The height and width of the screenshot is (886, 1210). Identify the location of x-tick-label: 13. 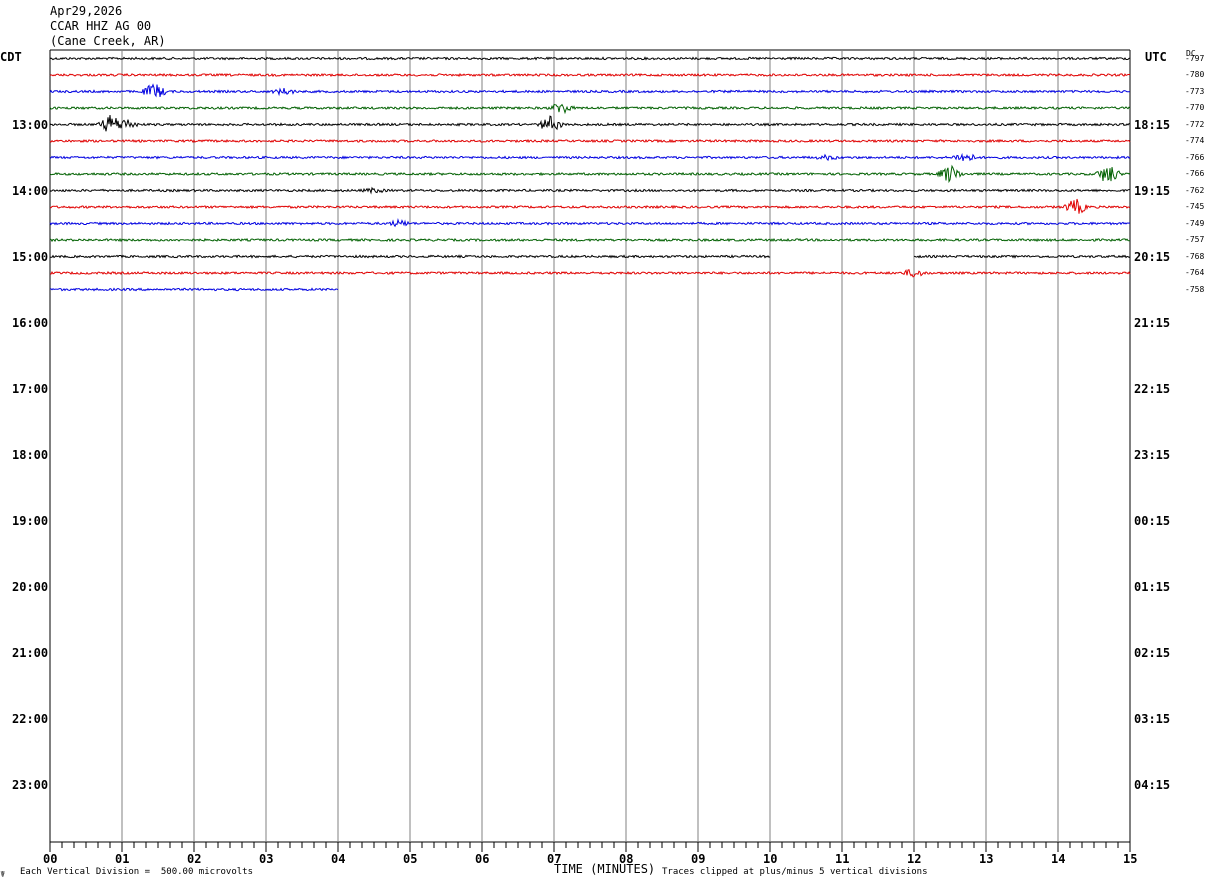
(986, 859).